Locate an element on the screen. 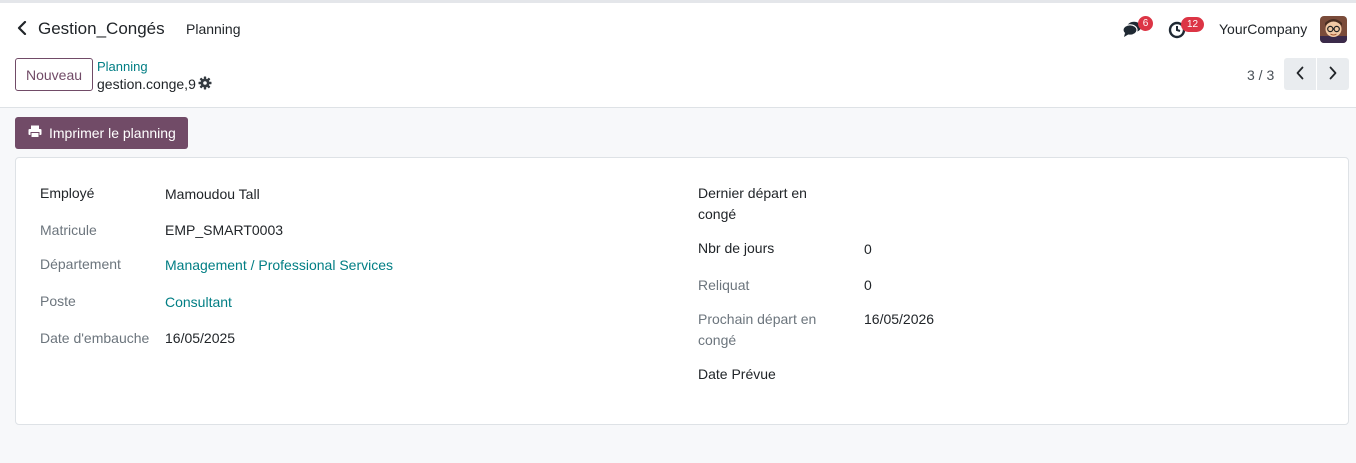 The height and width of the screenshot is (463, 1356). last-departure-label-line1: Dernier départ en is located at coordinates (752, 193).